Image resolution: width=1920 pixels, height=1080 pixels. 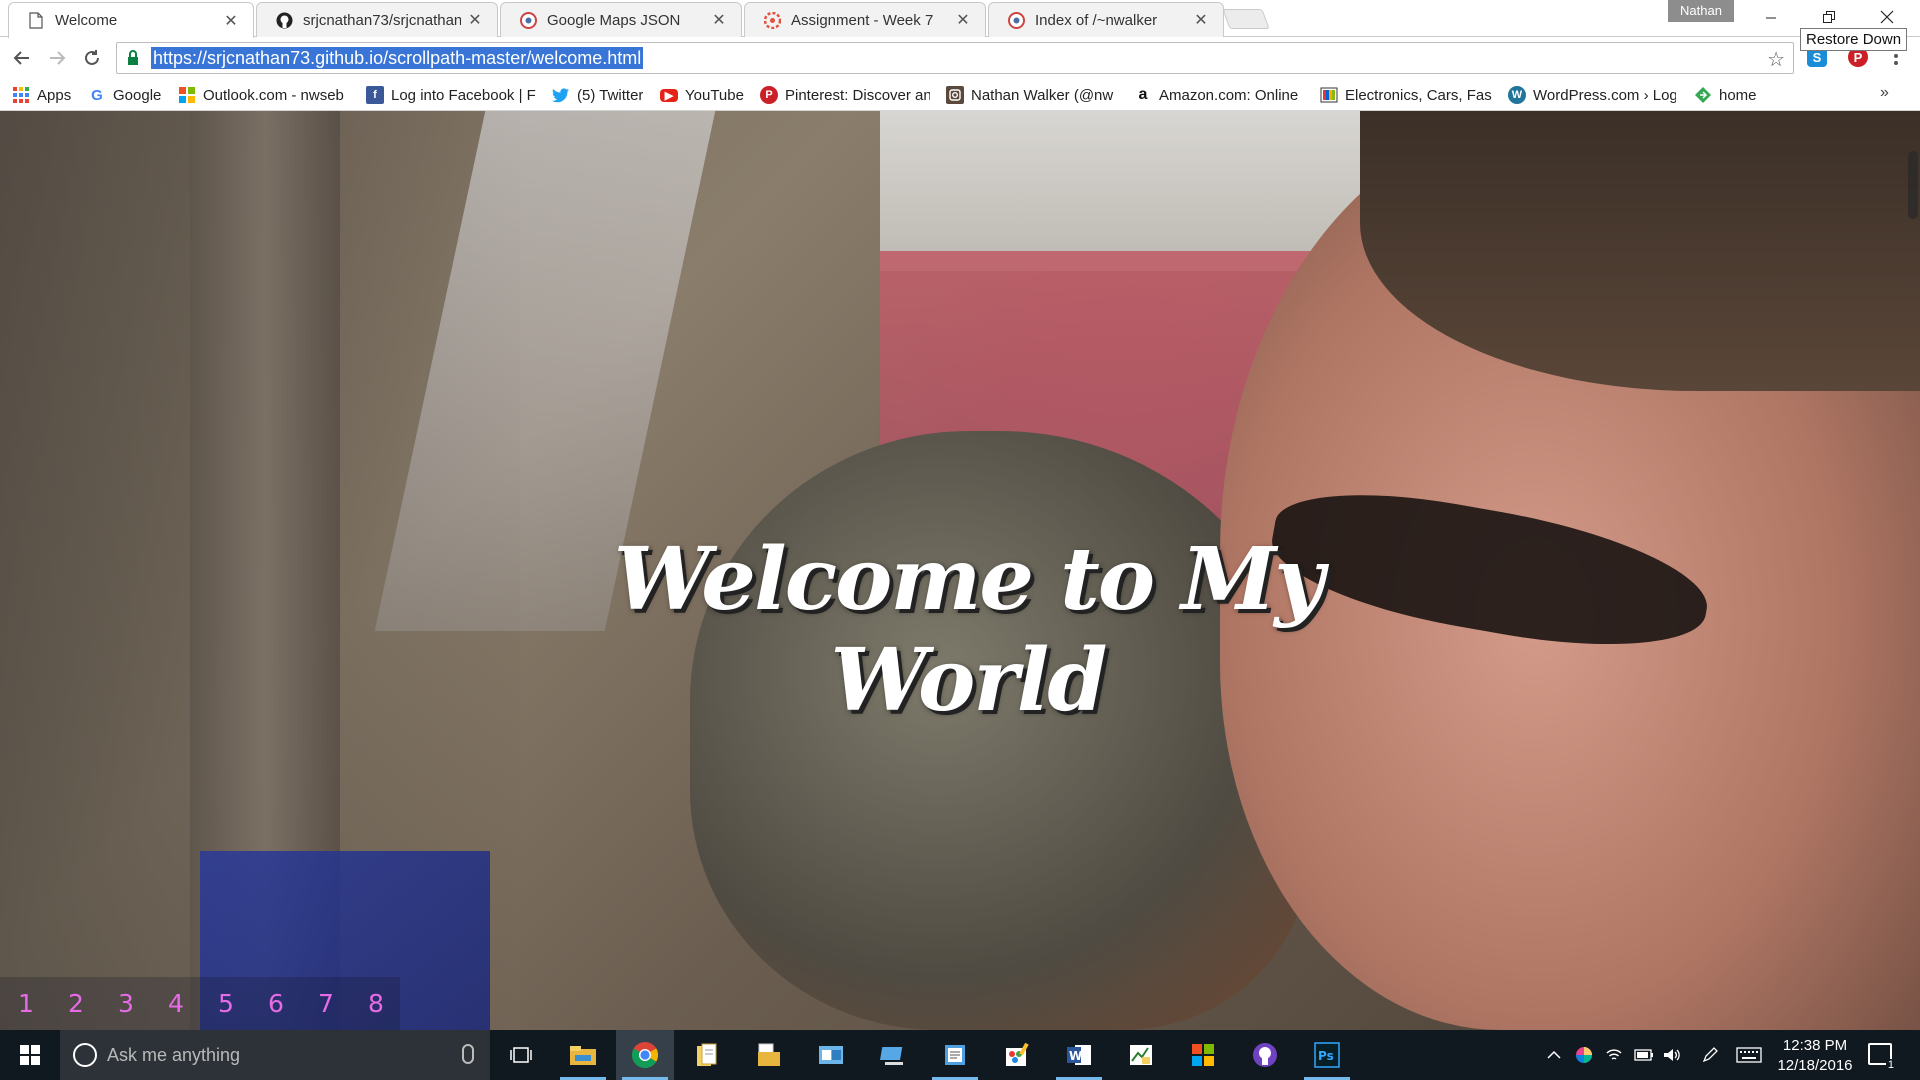 I want to click on taskbar-documents, so click(x=707, y=1055).